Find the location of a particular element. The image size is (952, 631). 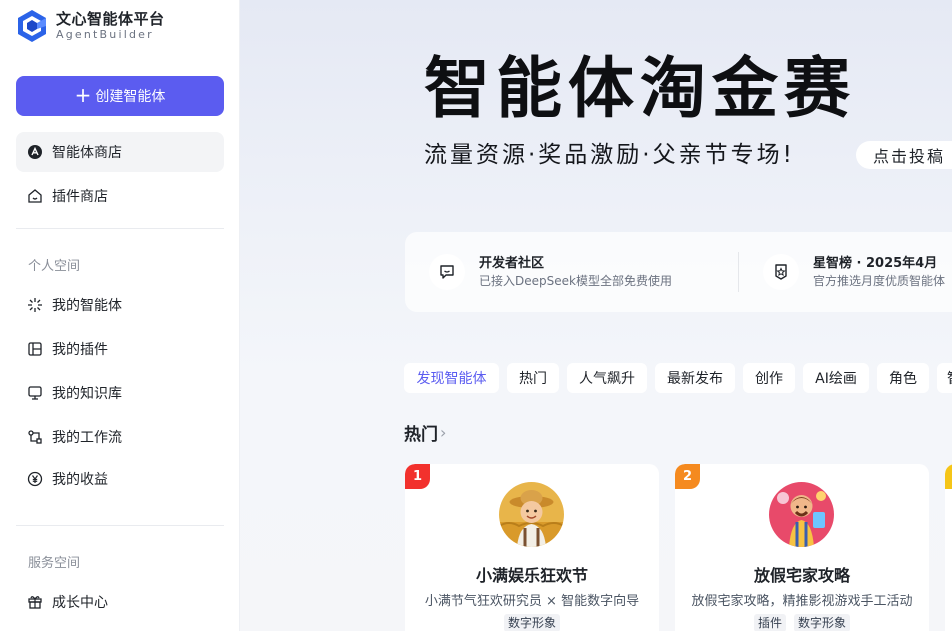

agent-card: 1 小满娱乐狂欢节 小满节气狂欢研究员 × 智能数字向导 数字形象 is located at coordinates (532, 547).